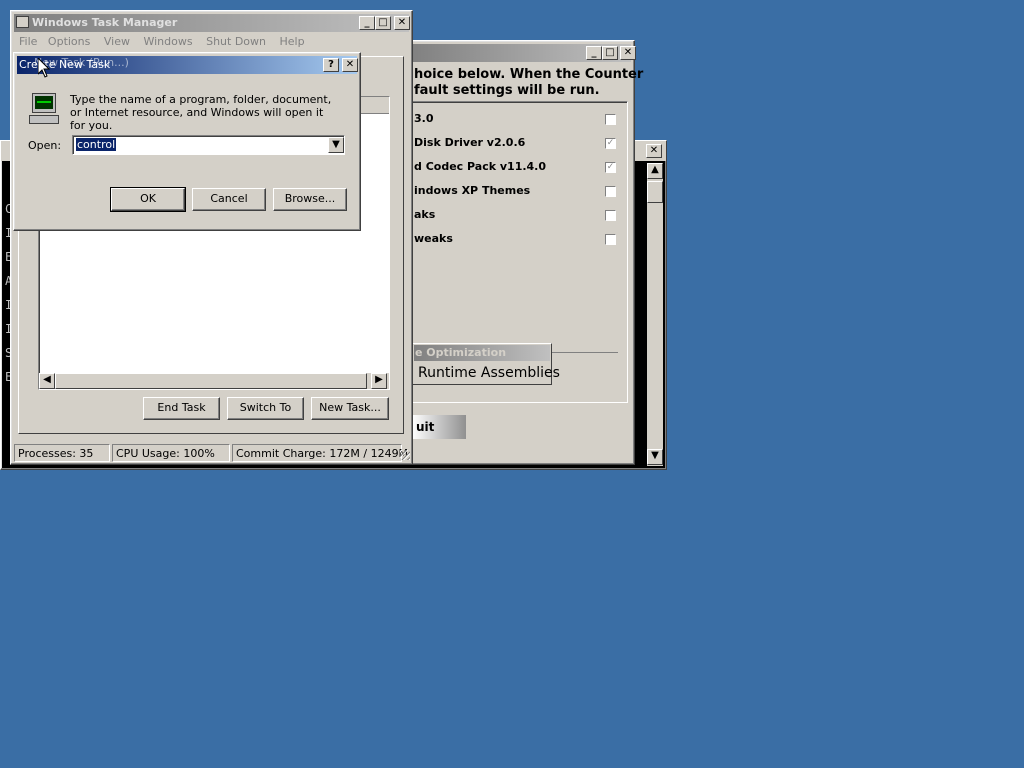 The width and height of the screenshot is (1024, 768). I want to click on resize-grip-icon, so click(405, 455).